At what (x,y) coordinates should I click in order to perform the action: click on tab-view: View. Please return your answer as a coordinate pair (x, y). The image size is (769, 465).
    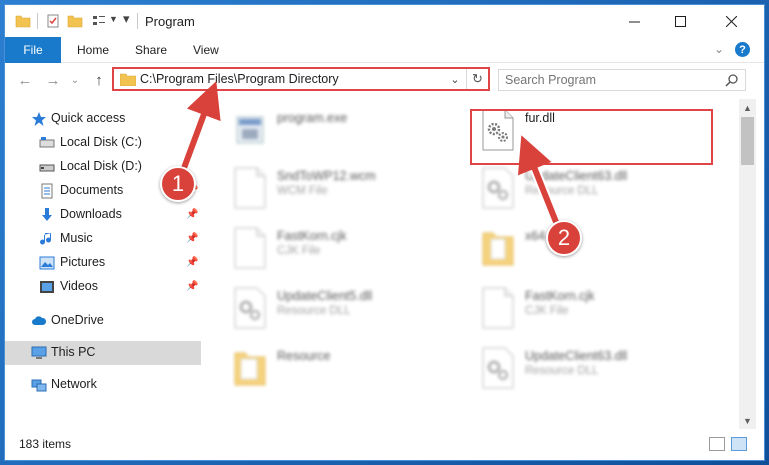
    Looking at the image, I should click on (206, 50).